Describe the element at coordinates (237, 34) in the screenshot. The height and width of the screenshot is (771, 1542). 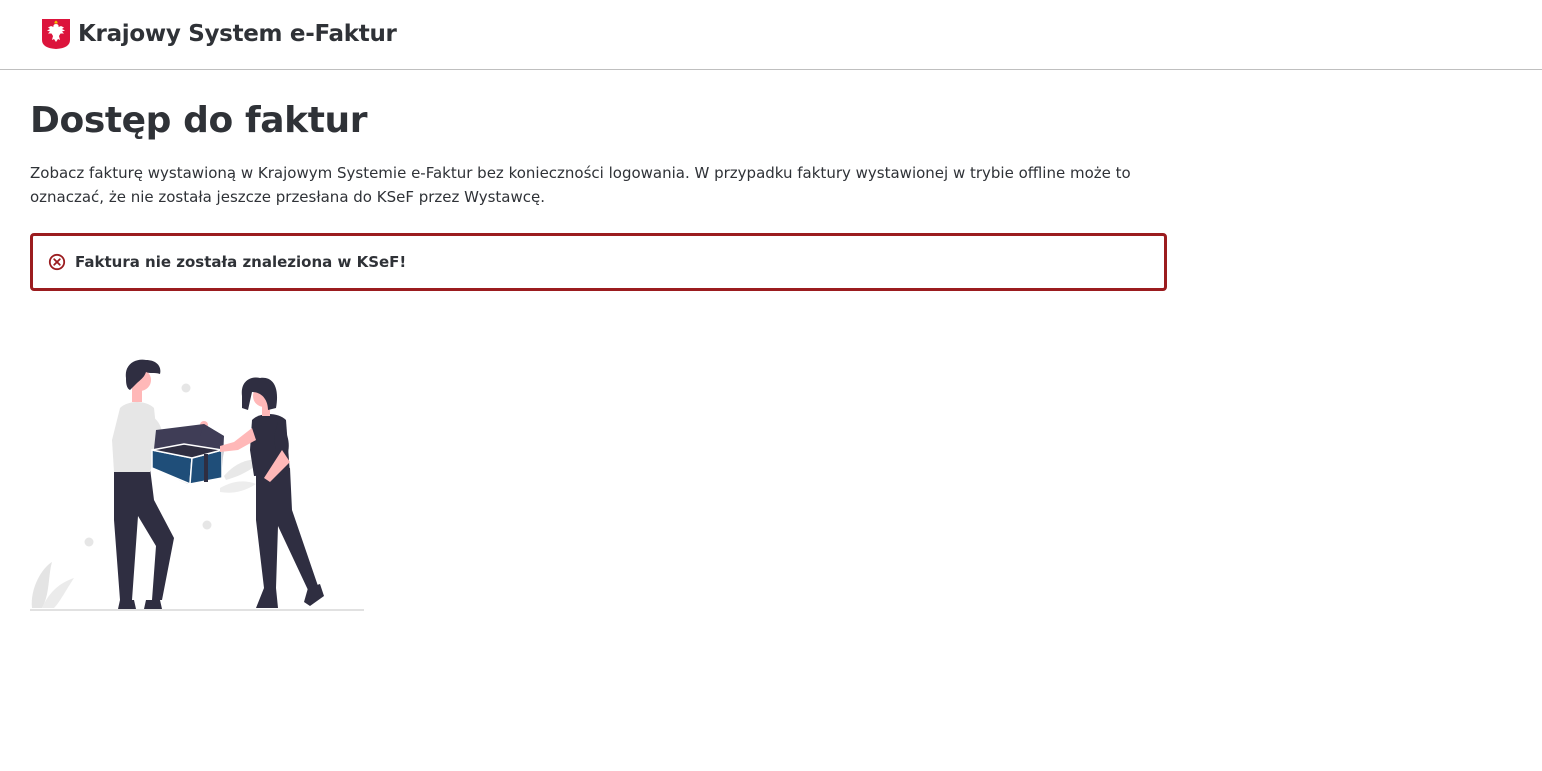
I see `app-title: Krajowy System e-Faktur` at that location.